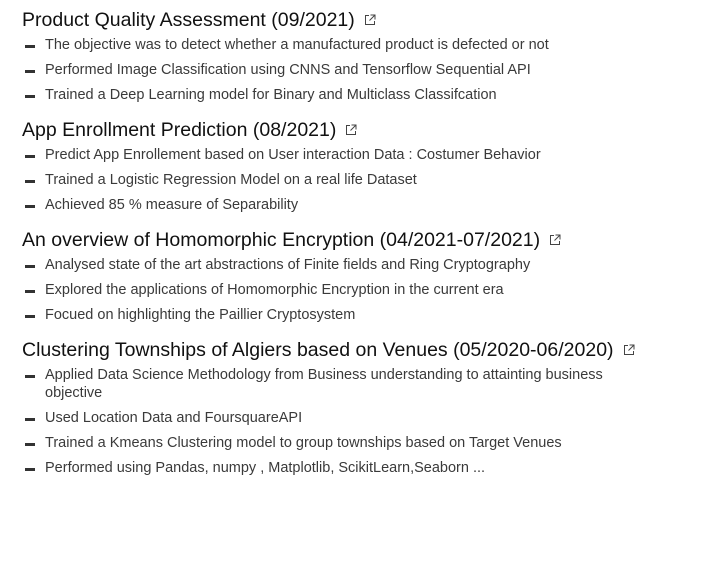 The image size is (711, 581). What do you see at coordinates (362, 130) in the screenshot?
I see `project-title-row: App Enrollment Prediction (08/2021)` at bounding box center [362, 130].